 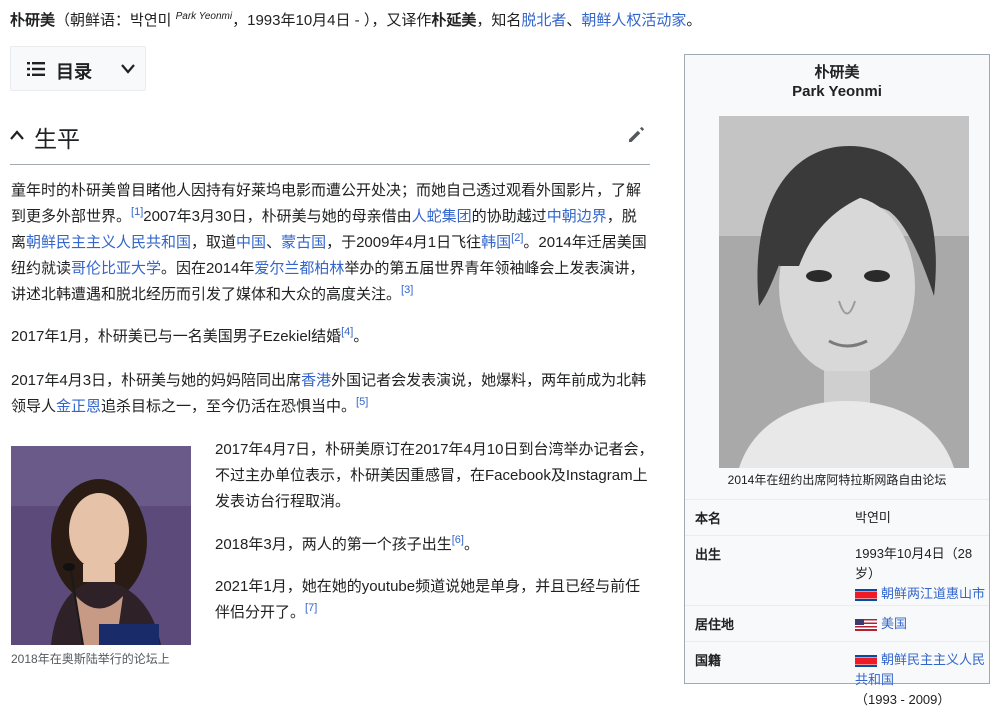 I want to click on link-china: 中国, so click(x=251, y=242).